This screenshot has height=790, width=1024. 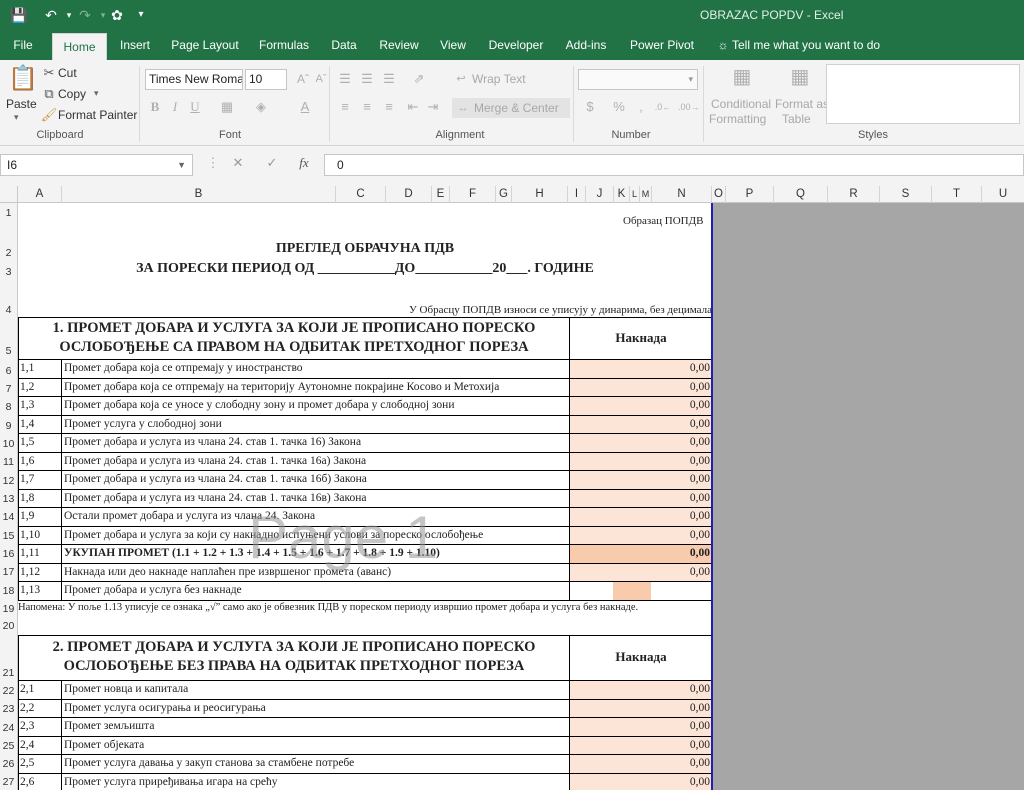 I want to click on copy-button: Copy, so click(x=72, y=94).